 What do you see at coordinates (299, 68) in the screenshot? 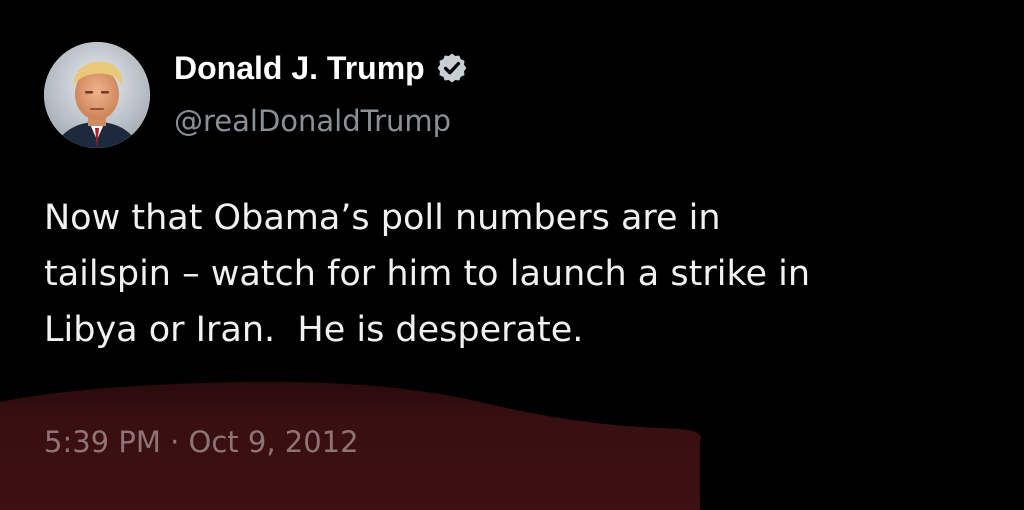
I see `author-name: Donald J. Trump` at bounding box center [299, 68].